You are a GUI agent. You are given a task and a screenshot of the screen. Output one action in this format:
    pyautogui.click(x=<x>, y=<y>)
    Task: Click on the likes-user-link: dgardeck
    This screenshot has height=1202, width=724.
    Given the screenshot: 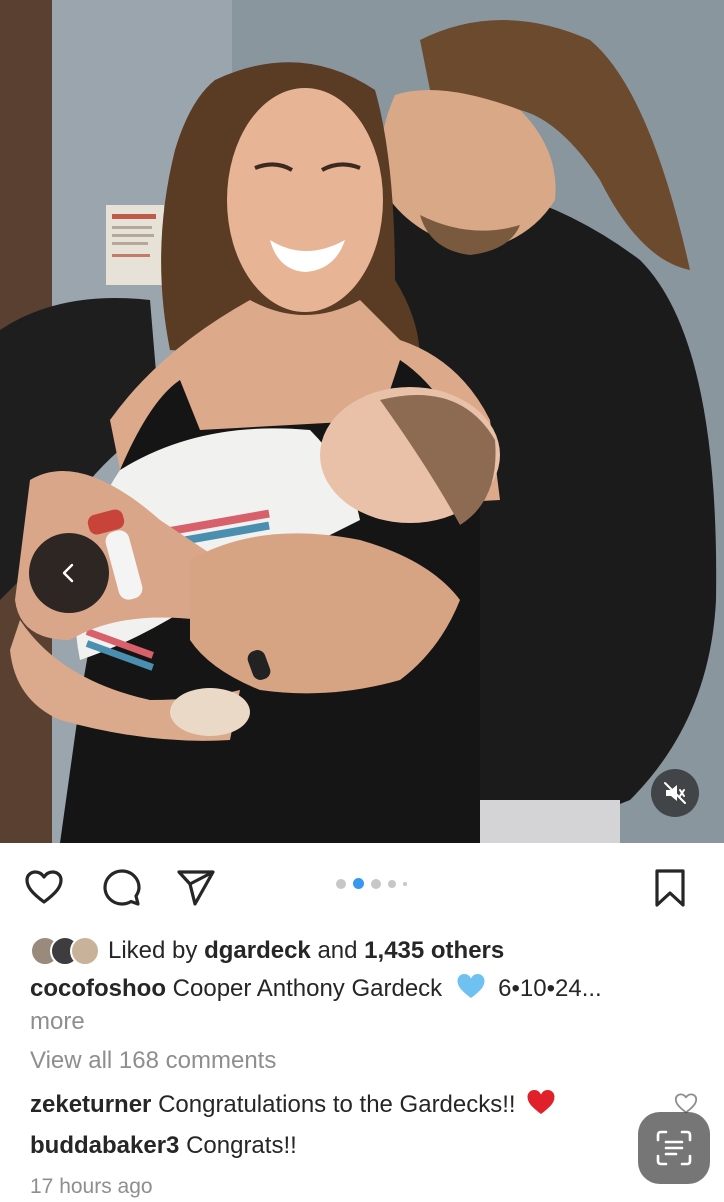 What is the action you would take?
    pyautogui.click(x=257, y=951)
    